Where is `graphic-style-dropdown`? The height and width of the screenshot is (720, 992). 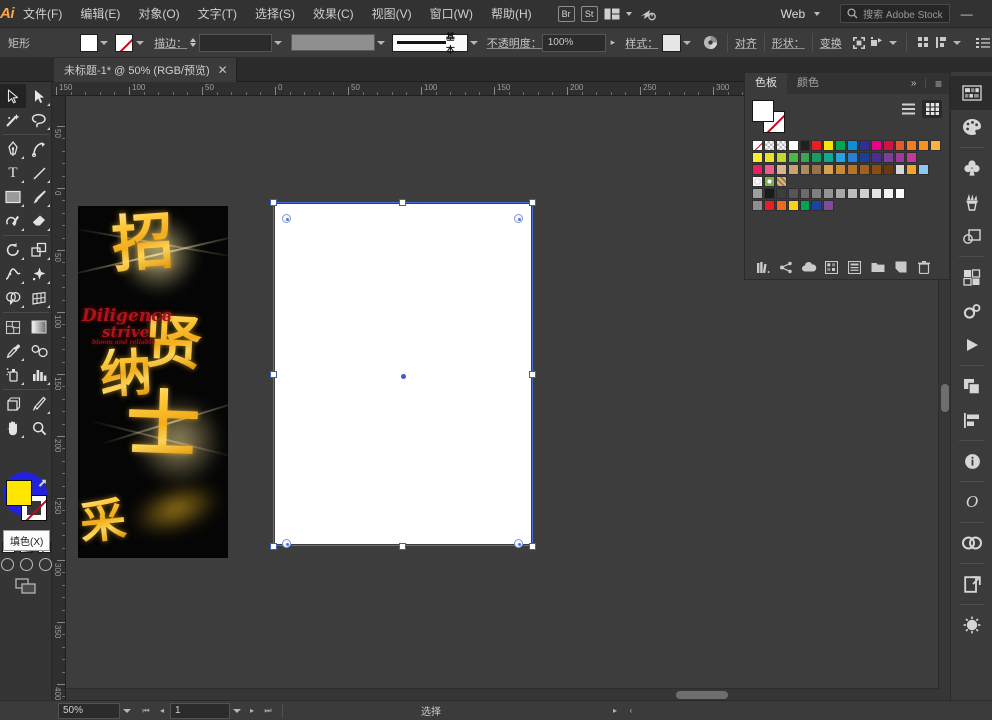
graphic-style-dropdown is located at coordinates (687, 43).